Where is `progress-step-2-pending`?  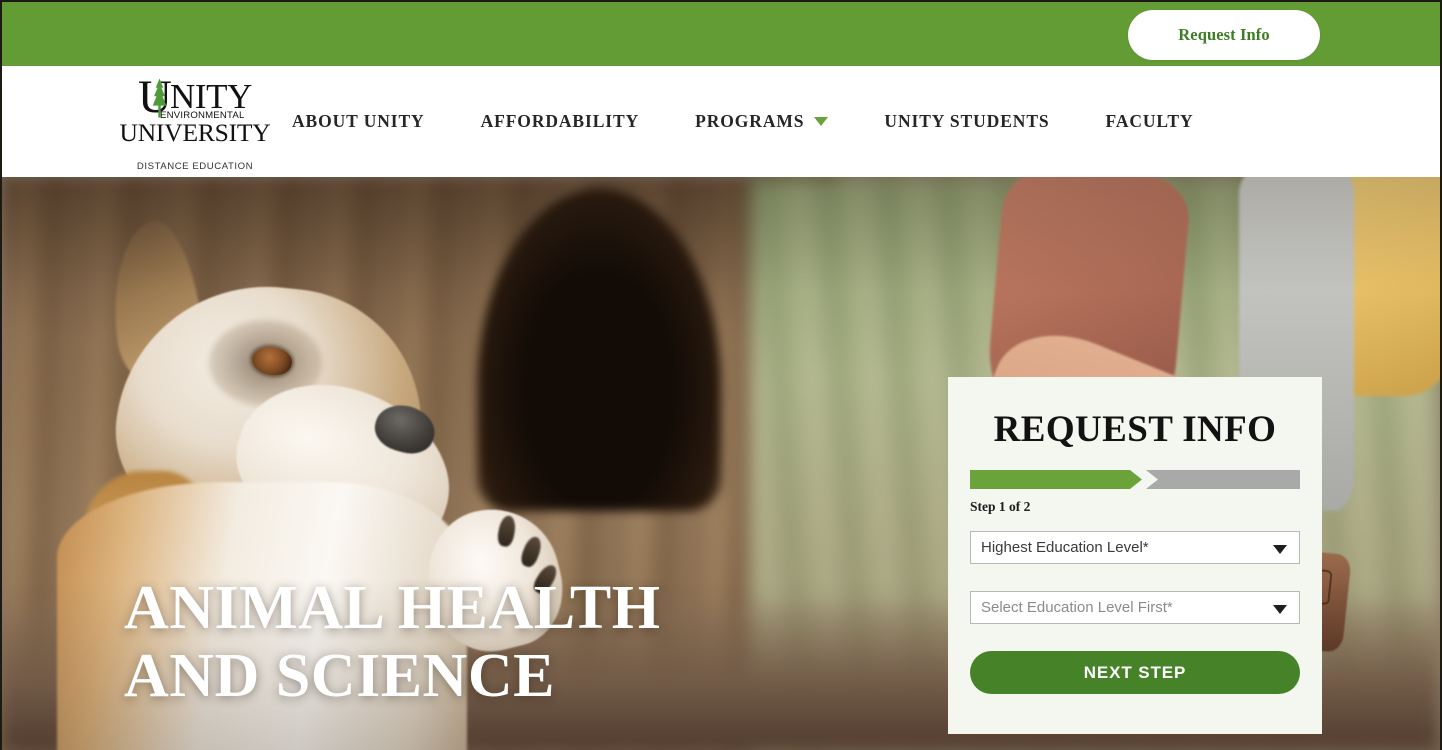 progress-step-2-pending is located at coordinates (1222, 479).